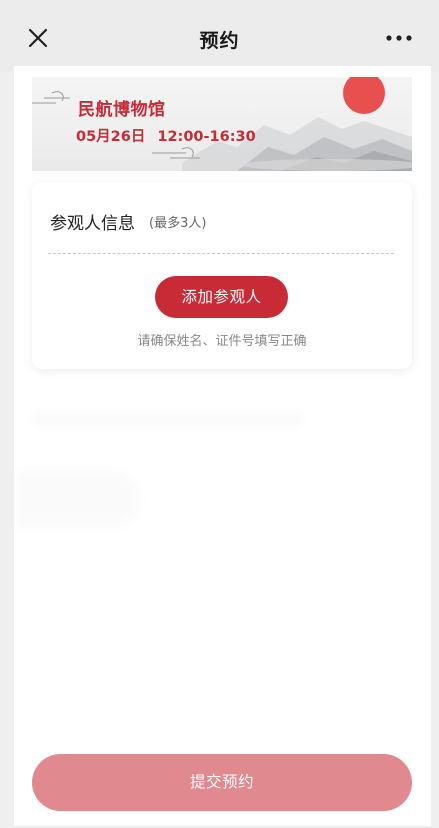 The image size is (439, 828). Describe the element at coordinates (222, 782) in the screenshot. I see `submit-reservation-button: 提交预约` at that location.